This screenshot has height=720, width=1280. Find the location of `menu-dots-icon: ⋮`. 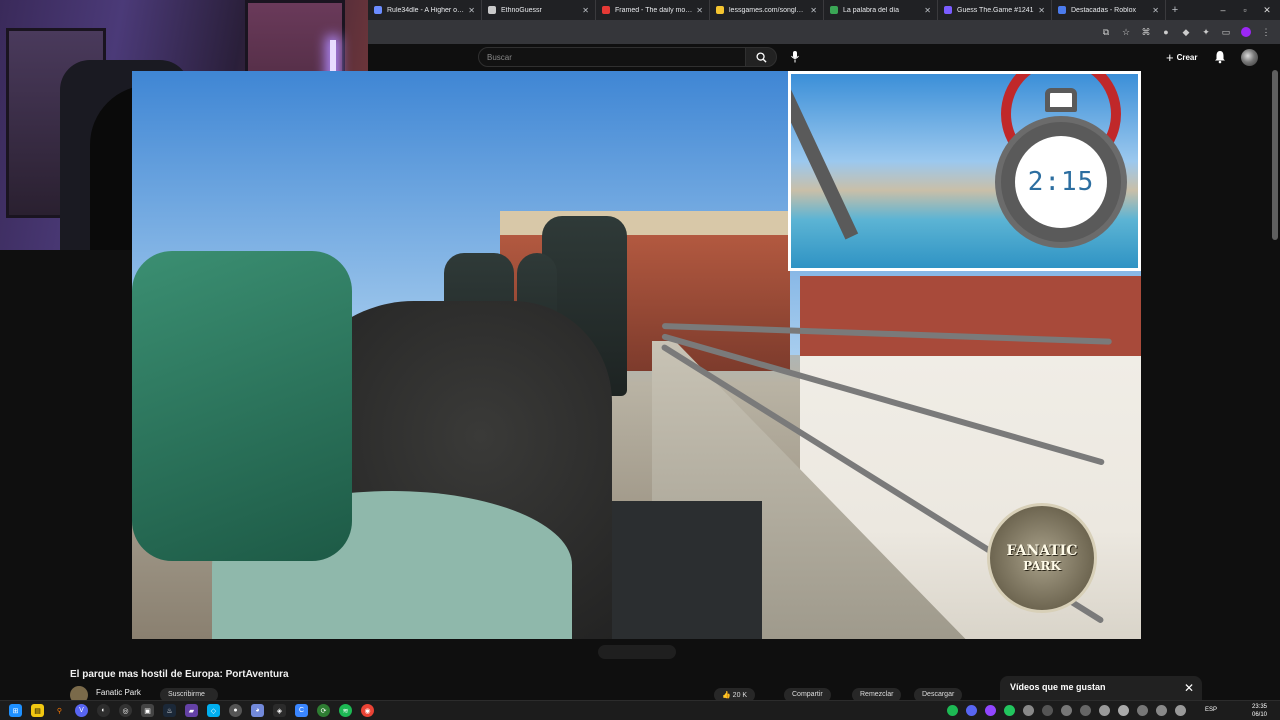

menu-dots-icon: ⋮ is located at coordinates (1266, 32).